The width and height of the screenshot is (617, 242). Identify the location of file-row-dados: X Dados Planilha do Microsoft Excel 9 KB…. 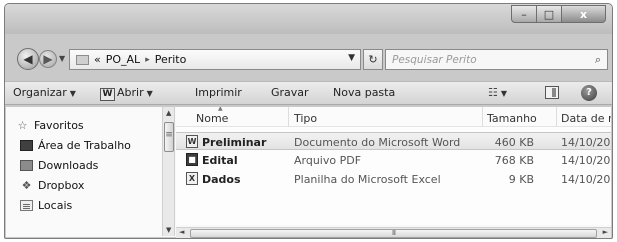
(393, 179).